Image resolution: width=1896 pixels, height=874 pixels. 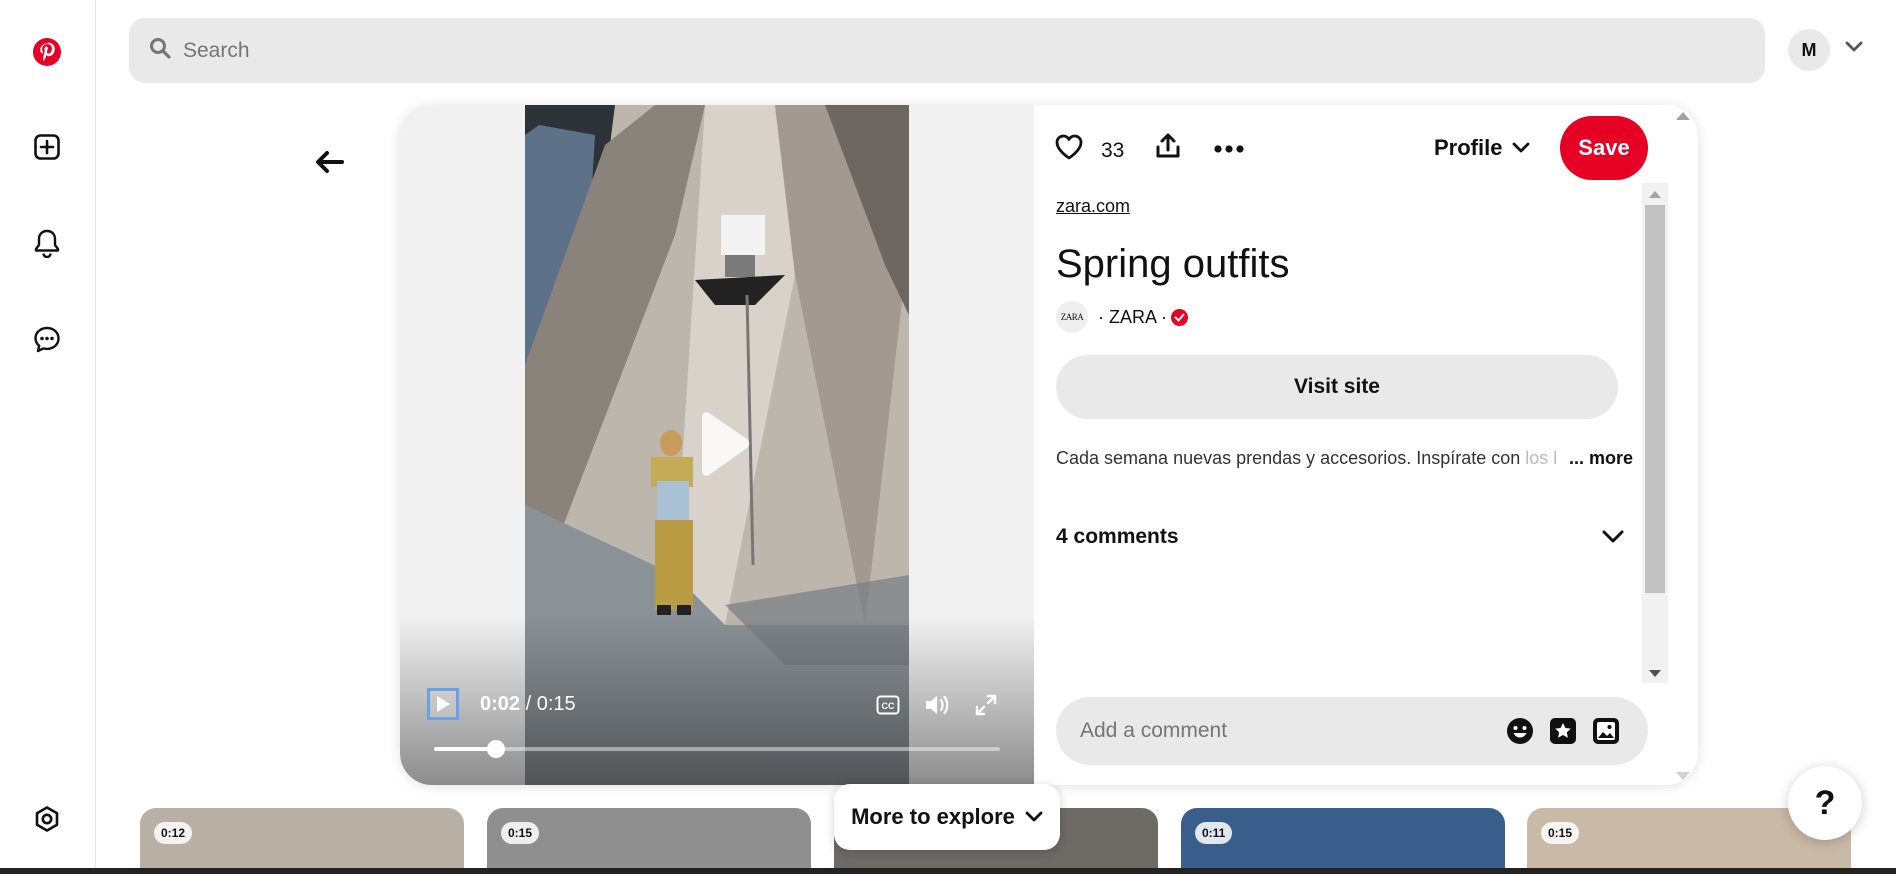 I want to click on current-time: 0:02, so click(x=500, y=704).